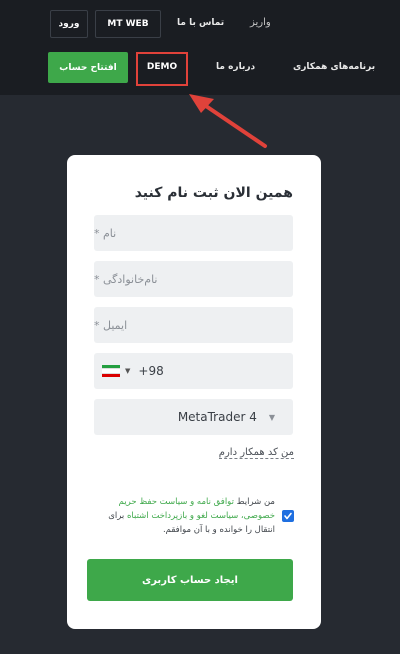 The width and height of the screenshot is (400, 654). Describe the element at coordinates (256, 453) in the screenshot. I see `partner-code-link: من کد همکار دارم` at that location.